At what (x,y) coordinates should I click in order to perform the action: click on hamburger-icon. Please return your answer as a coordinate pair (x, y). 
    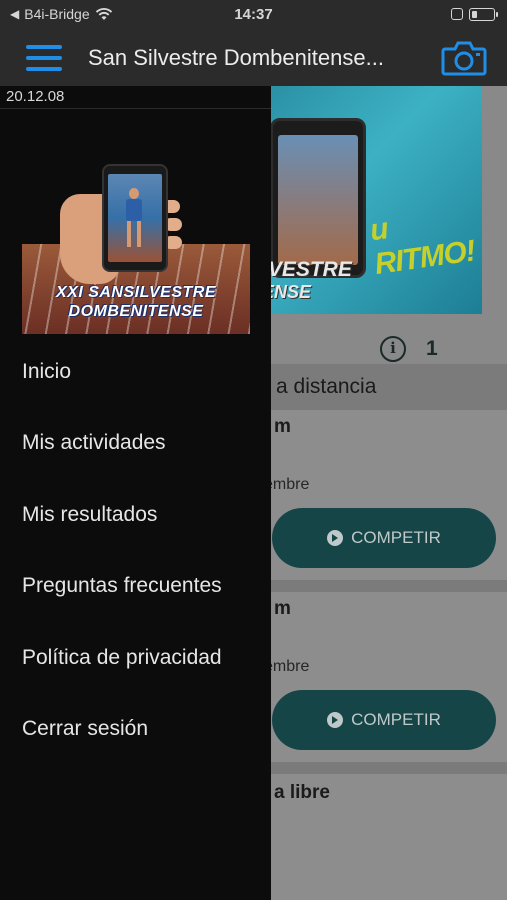
    Looking at the image, I should click on (44, 58).